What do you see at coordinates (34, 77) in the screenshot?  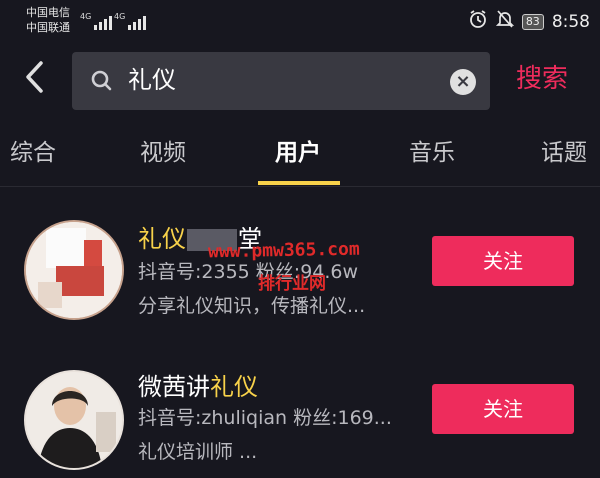 I see `chevron-left-icon` at bounding box center [34, 77].